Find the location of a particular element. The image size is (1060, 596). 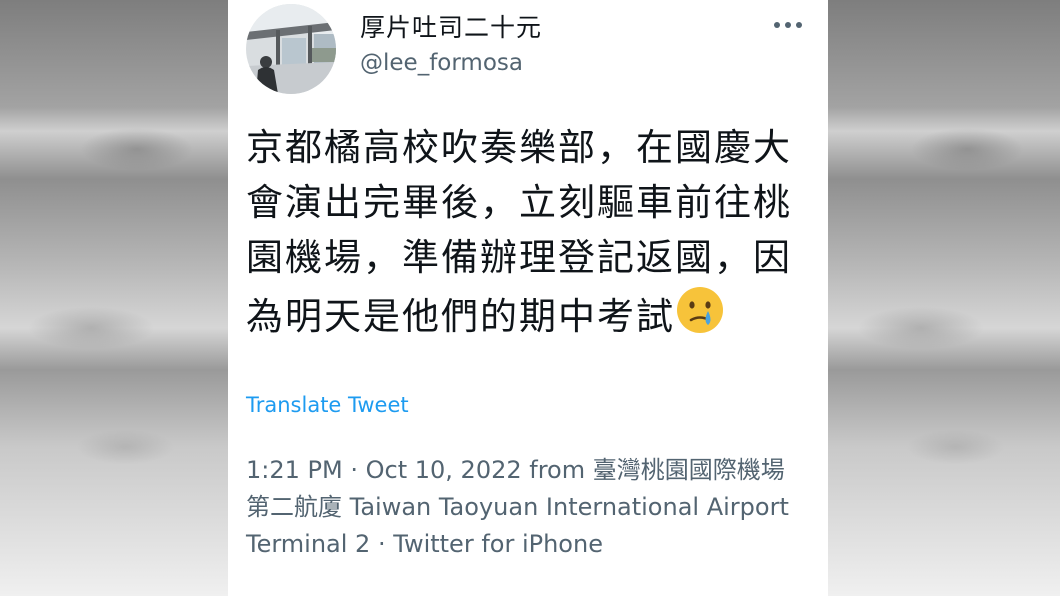

tweet-client: Twitter for iPhone is located at coordinates (498, 544).